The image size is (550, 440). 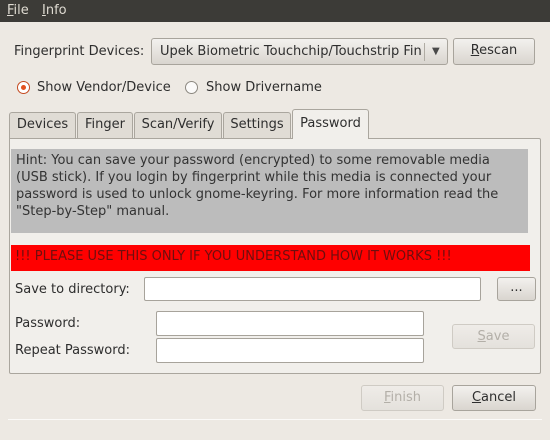 I want to click on password-field, so click(x=290, y=323).